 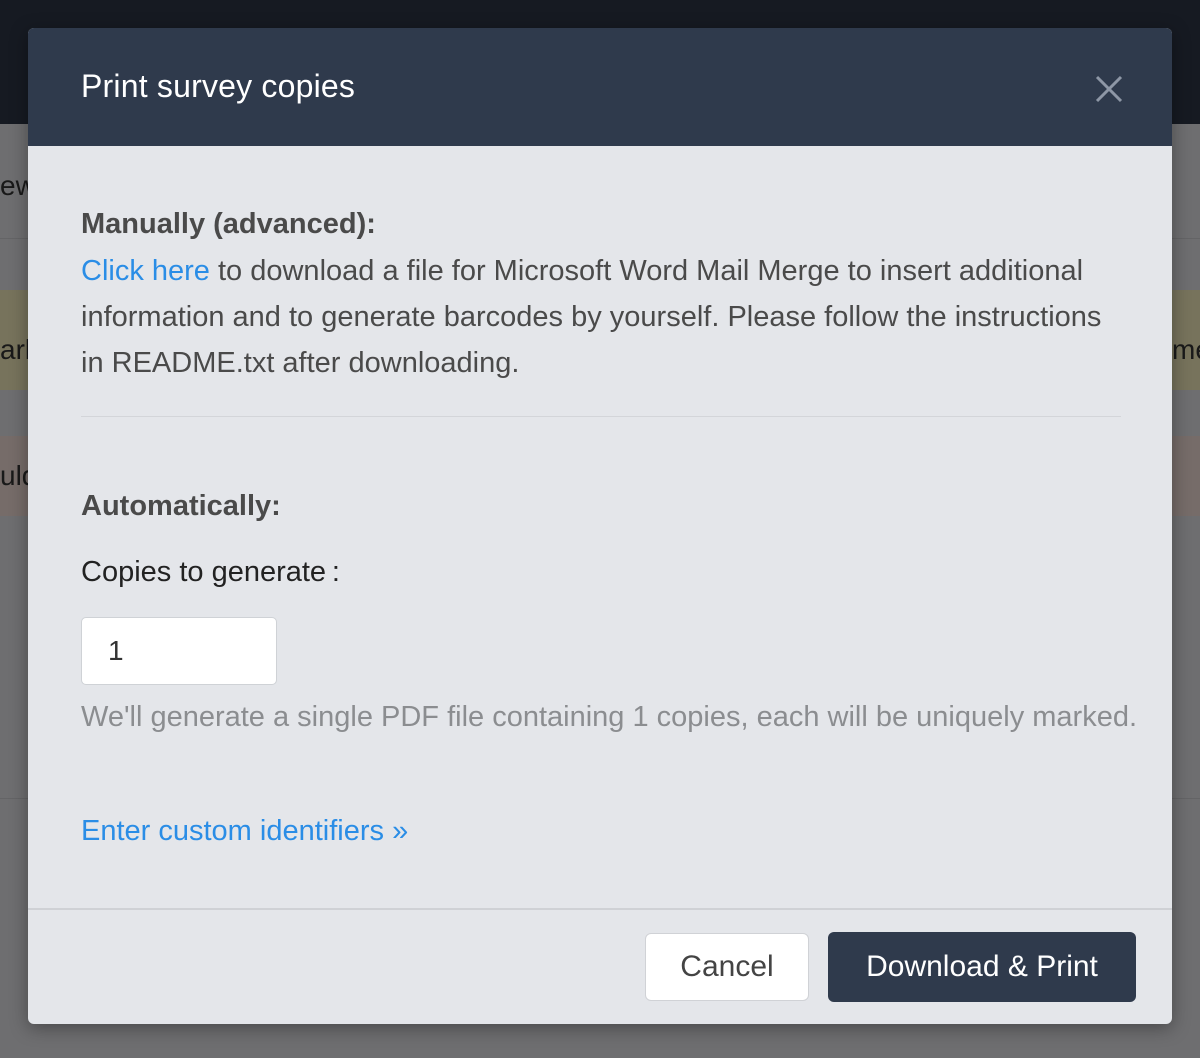 What do you see at coordinates (228, 224) in the screenshot?
I see `manual-heading: Manually (advanced):` at bounding box center [228, 224].